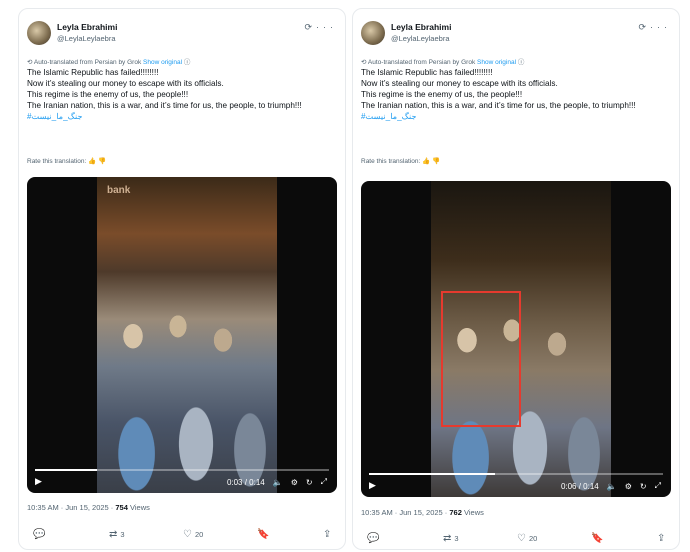 This screenshot has height=552, width=690. I want to click on tweet-header: Leyla Ebrahimi @LeylaLeylaebra ⟳···, so click(516, 36).